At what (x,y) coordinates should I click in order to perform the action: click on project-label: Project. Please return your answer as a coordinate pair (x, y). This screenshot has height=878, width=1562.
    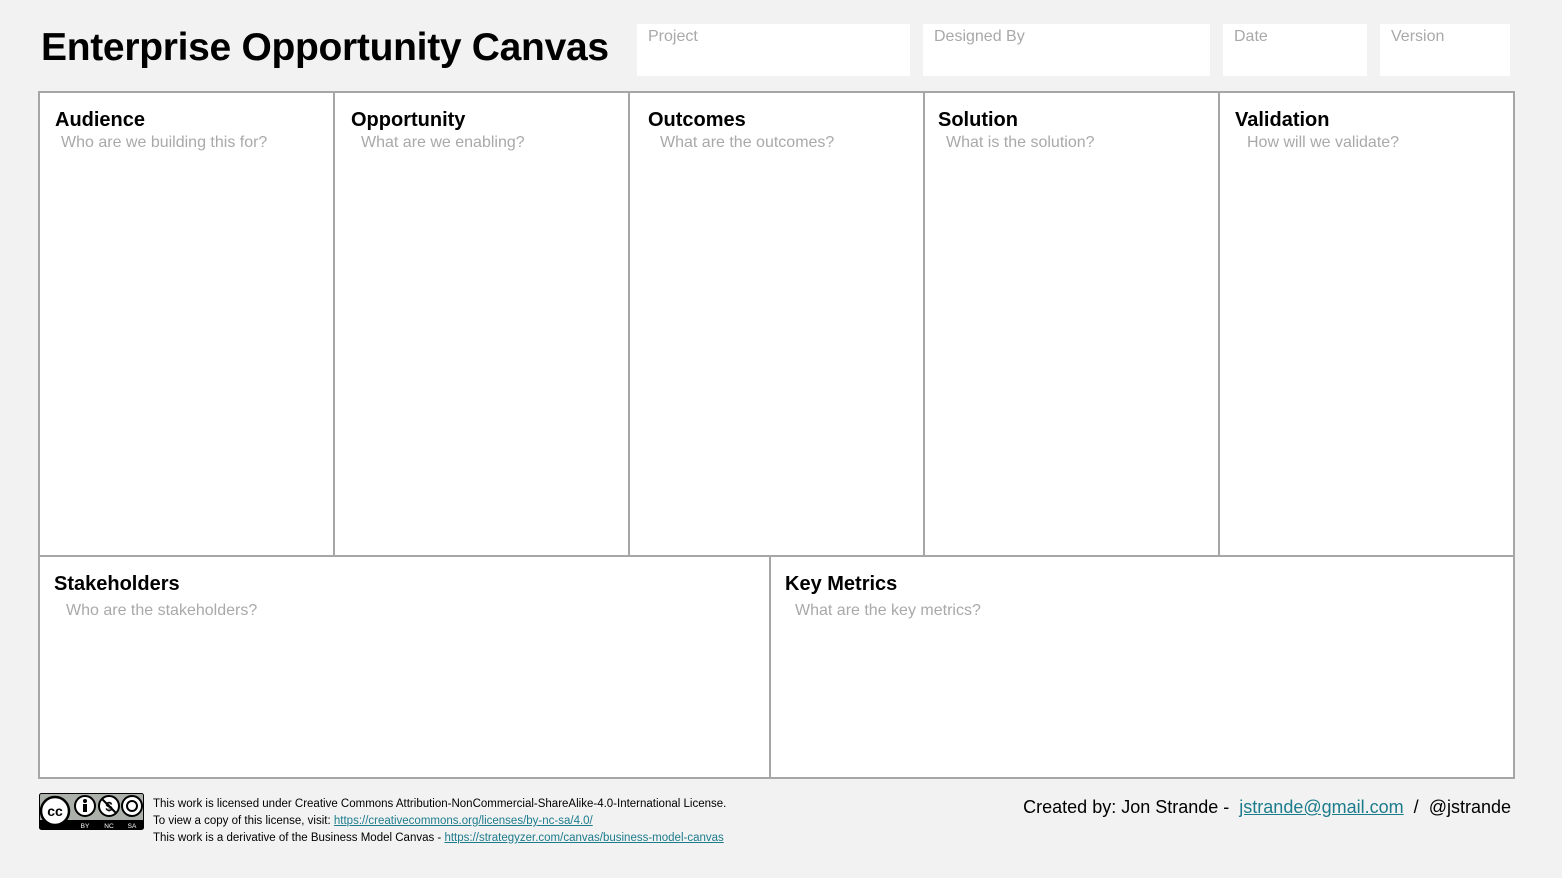
    Looking at the image, I should click on (673, 36).